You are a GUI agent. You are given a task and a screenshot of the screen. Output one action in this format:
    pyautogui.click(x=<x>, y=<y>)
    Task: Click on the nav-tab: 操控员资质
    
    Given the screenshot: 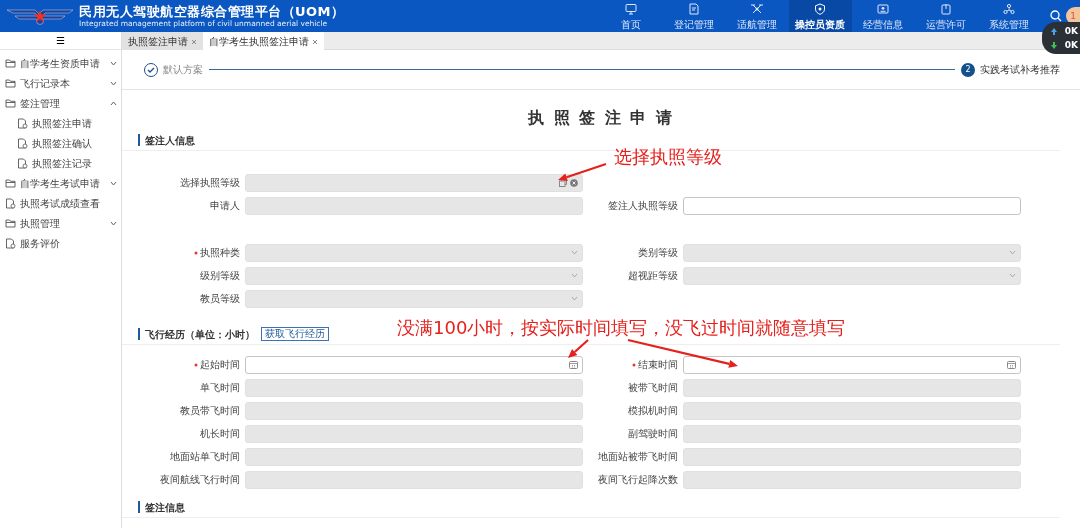 What is the action you would take?
    pyautogui.click(x=820, y=16)
    